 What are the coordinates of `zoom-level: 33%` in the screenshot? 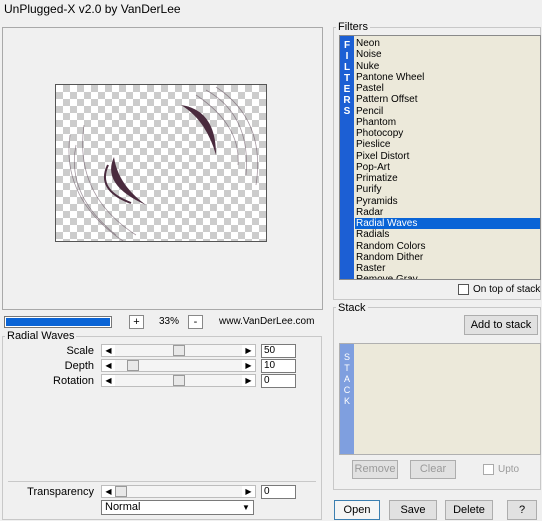 It's located at (168, 321).